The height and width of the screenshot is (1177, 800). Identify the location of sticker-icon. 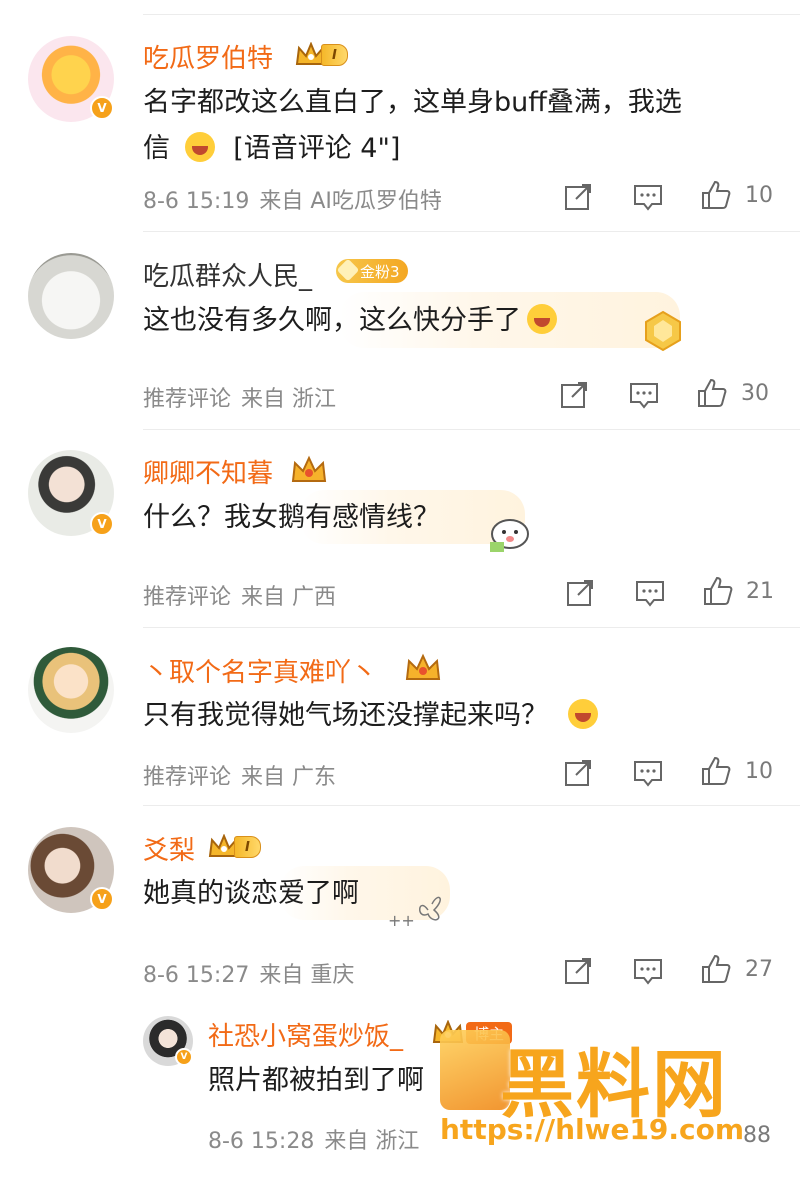
(509, 535).